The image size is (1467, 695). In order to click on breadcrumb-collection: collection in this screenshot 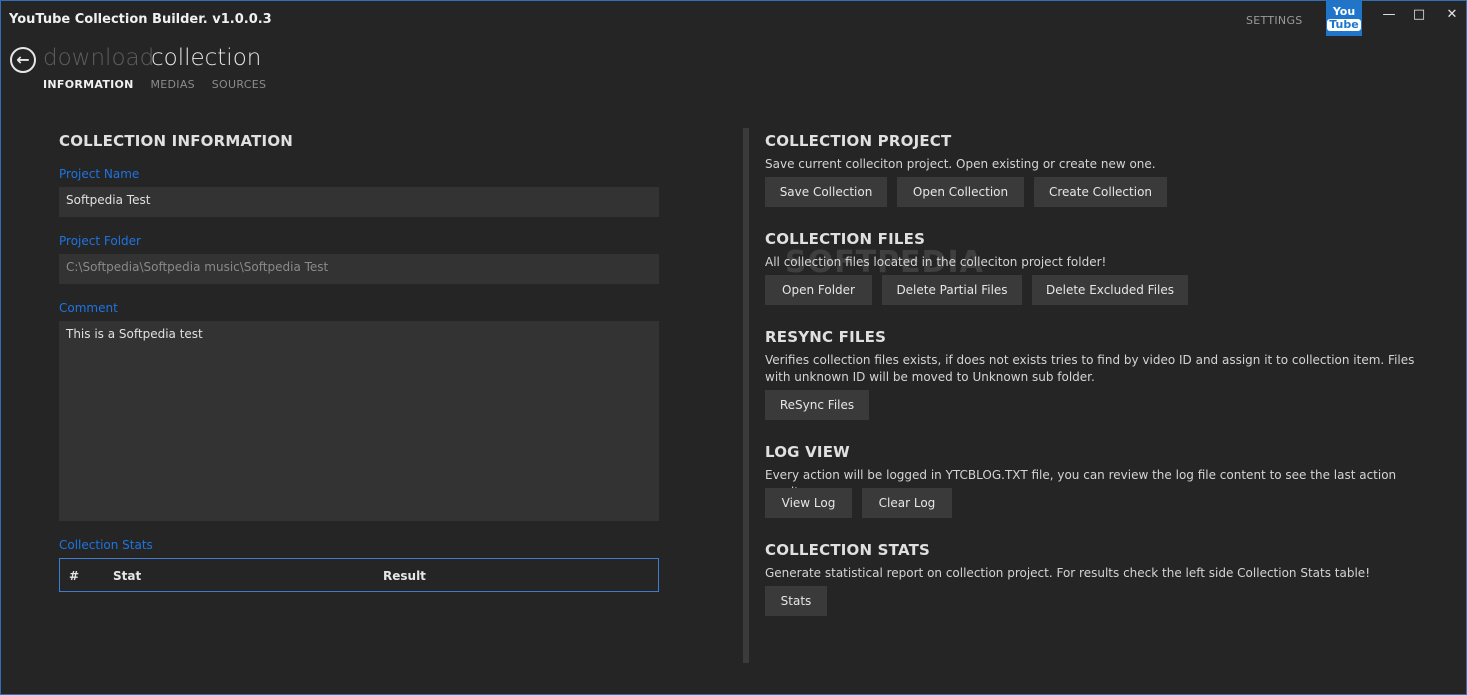, I will do `click(206, 58)`.